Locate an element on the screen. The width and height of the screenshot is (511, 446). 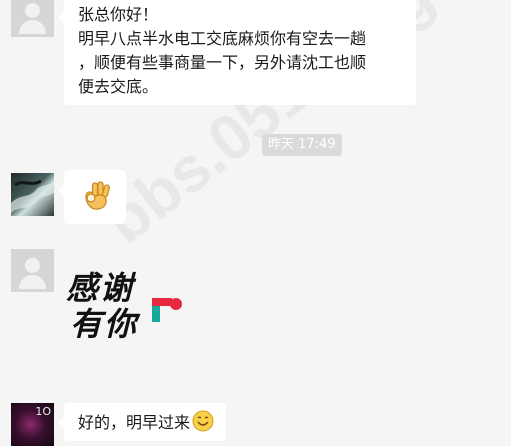
message-text: 好的，明早过来 is located at coordinates (134, 422).